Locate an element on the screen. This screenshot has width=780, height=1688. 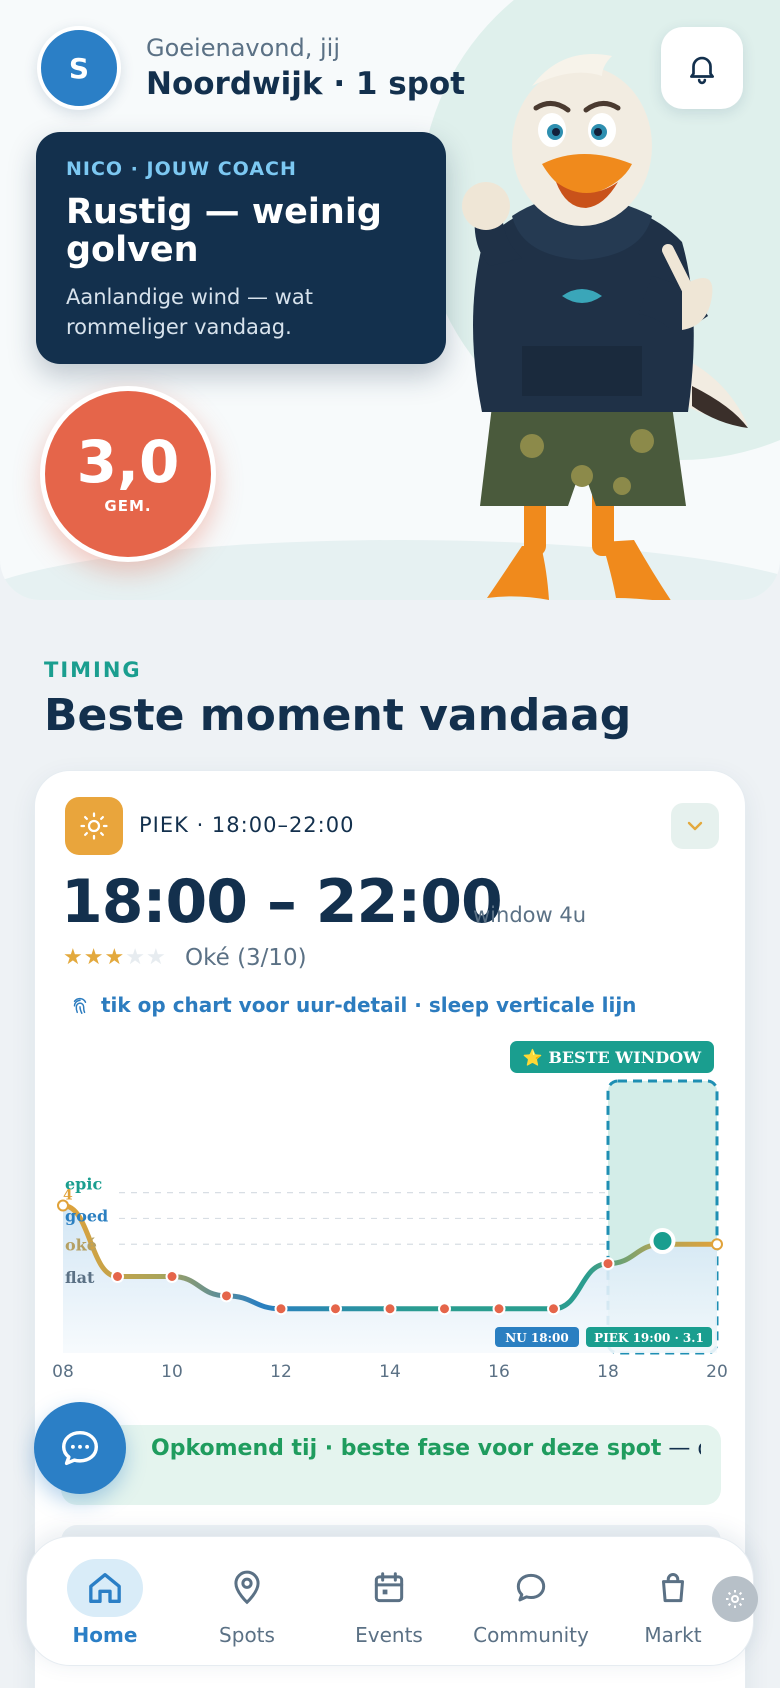
bottom-nav: Home Spots Events Community Markt is located at coordinates (390, 1601).